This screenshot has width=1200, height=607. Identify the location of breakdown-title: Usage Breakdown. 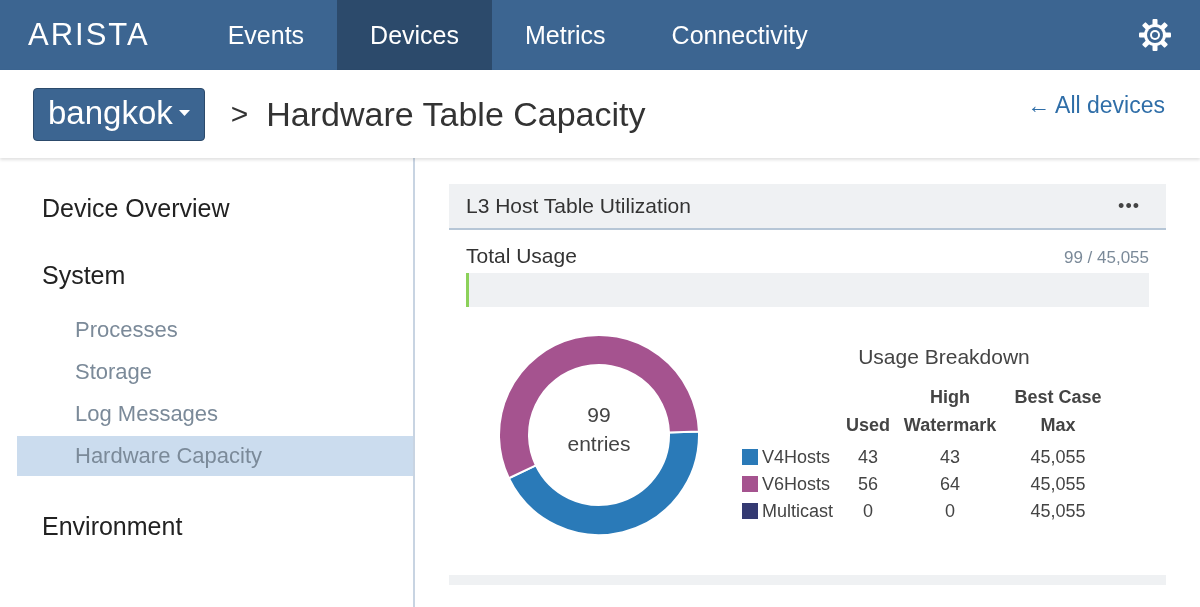
(944, 357).